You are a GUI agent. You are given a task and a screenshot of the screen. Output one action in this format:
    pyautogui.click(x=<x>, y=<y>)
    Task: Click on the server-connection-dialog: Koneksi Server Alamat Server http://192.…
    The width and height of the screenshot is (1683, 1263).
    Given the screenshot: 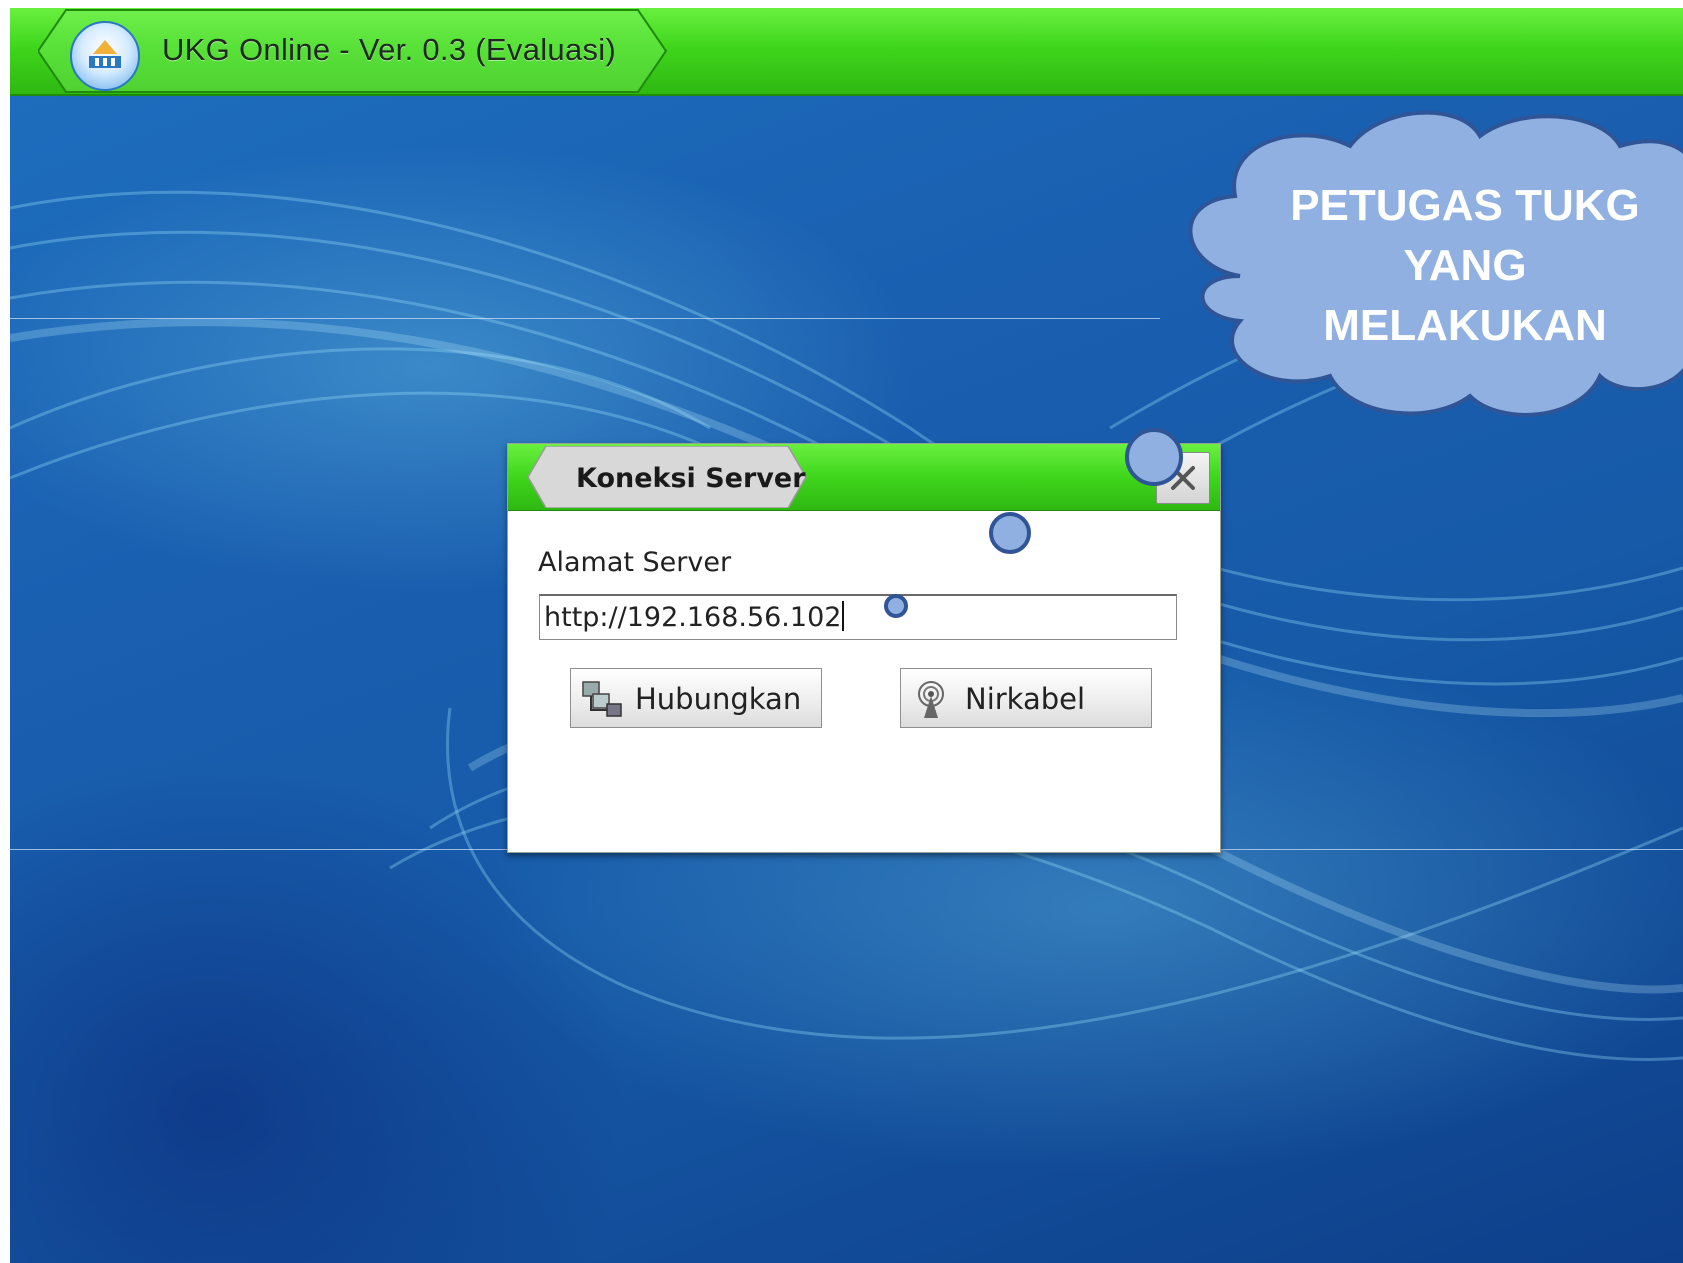 What is the action you would take?
    pyautogui.click(x=864, y=648)
    